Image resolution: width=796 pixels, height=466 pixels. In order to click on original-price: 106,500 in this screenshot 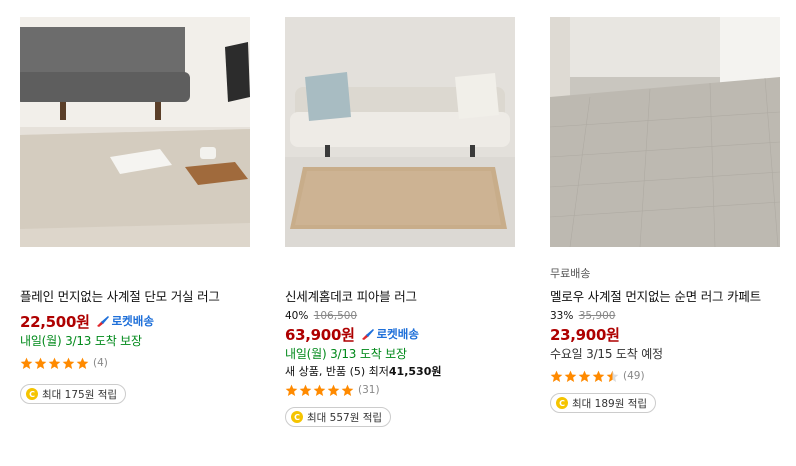, I will do `click(335, 316)`.